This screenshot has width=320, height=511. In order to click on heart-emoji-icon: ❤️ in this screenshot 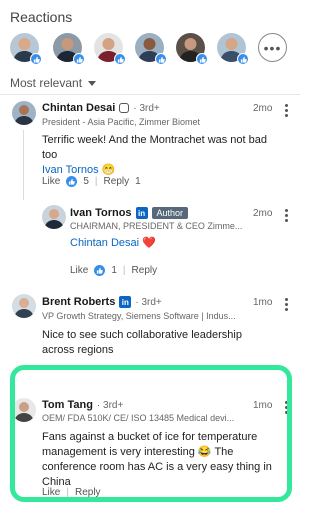, I will do `click(149, 243)`.